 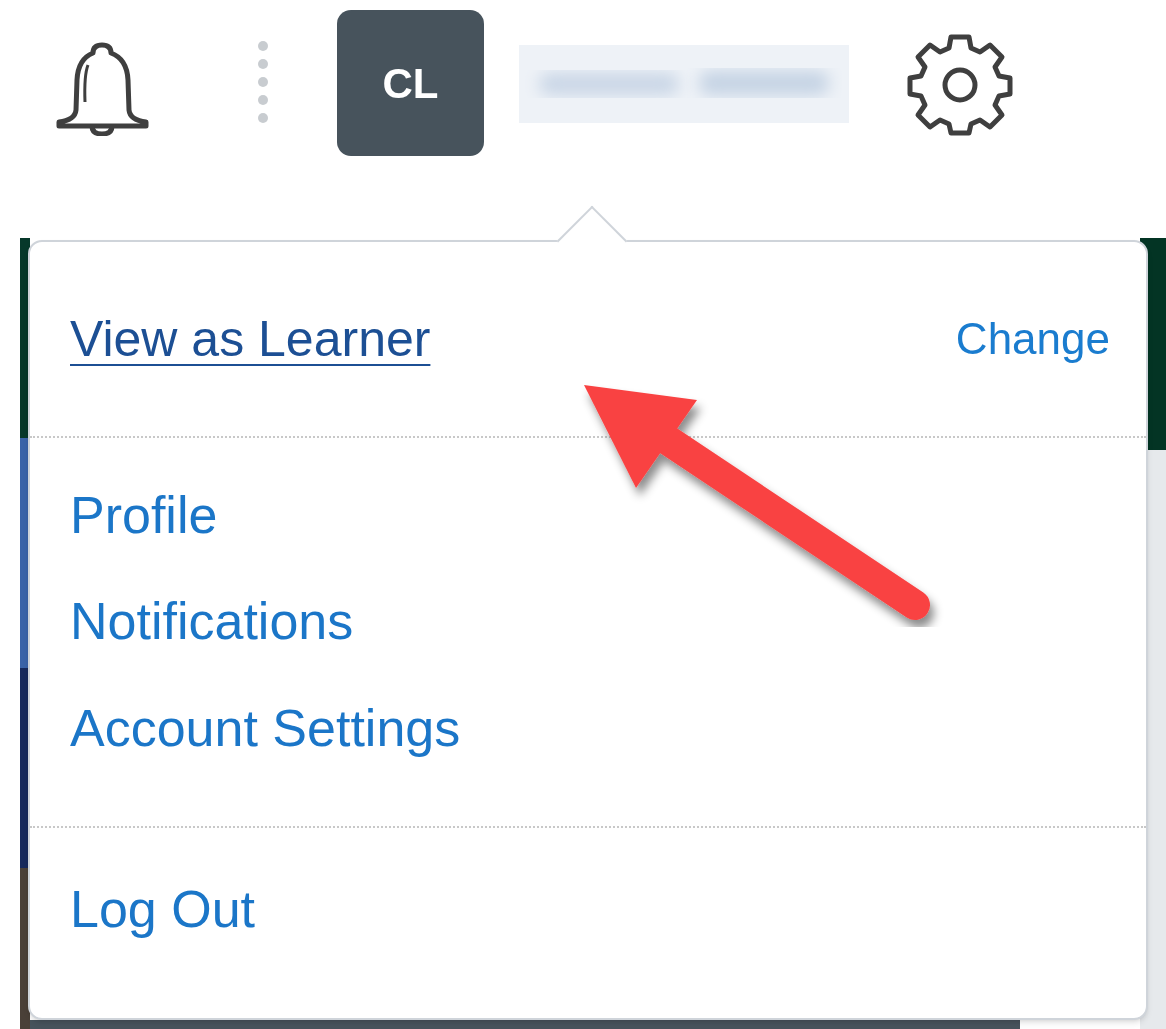 I want to click on view-as-learner-link: View as Learner, so click(x=250, y=339).